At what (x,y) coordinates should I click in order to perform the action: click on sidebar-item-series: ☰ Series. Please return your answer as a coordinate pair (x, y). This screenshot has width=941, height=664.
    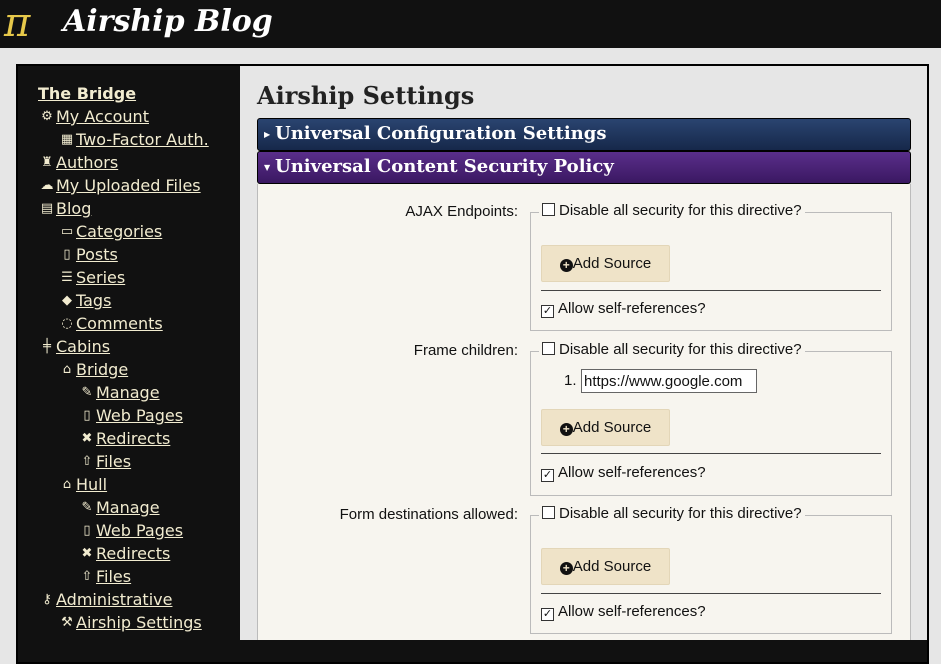
    Looking at the image, I should click on (91, 278).